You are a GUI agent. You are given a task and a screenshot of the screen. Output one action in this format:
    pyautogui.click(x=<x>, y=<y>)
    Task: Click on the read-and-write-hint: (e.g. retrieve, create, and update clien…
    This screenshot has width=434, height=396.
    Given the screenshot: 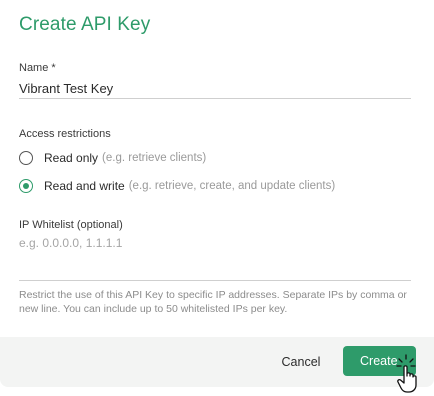 What is the action you would take?
    pyautogui.click(x=232, y=186)
    